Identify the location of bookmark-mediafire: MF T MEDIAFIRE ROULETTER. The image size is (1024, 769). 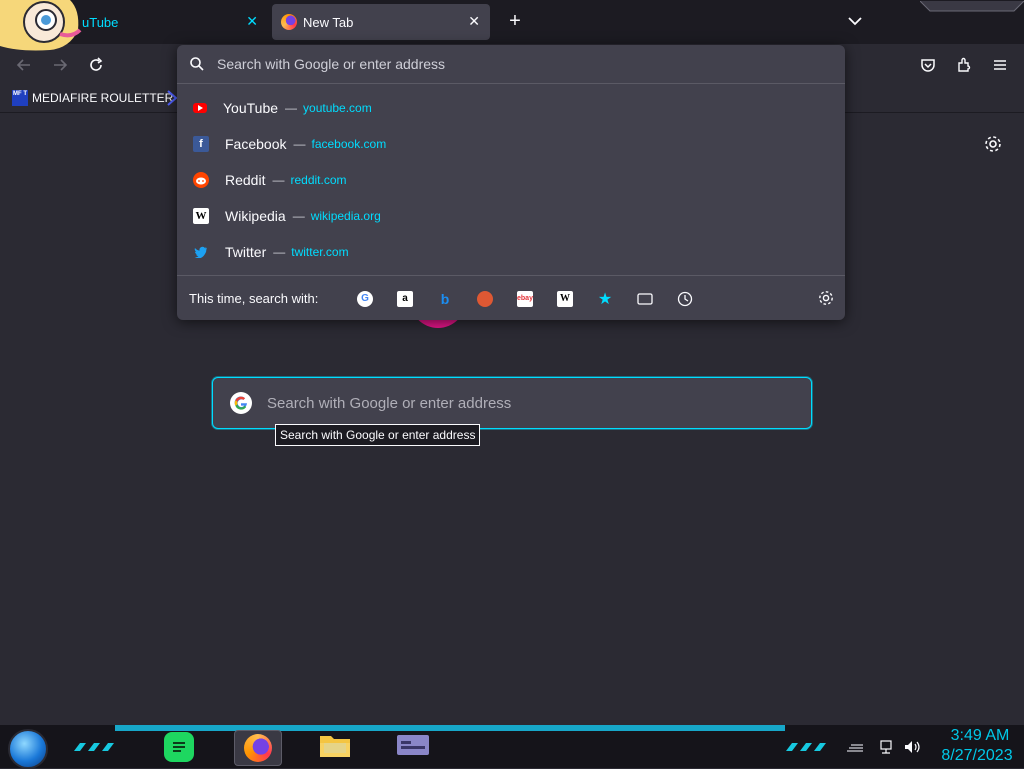
(92, 98).